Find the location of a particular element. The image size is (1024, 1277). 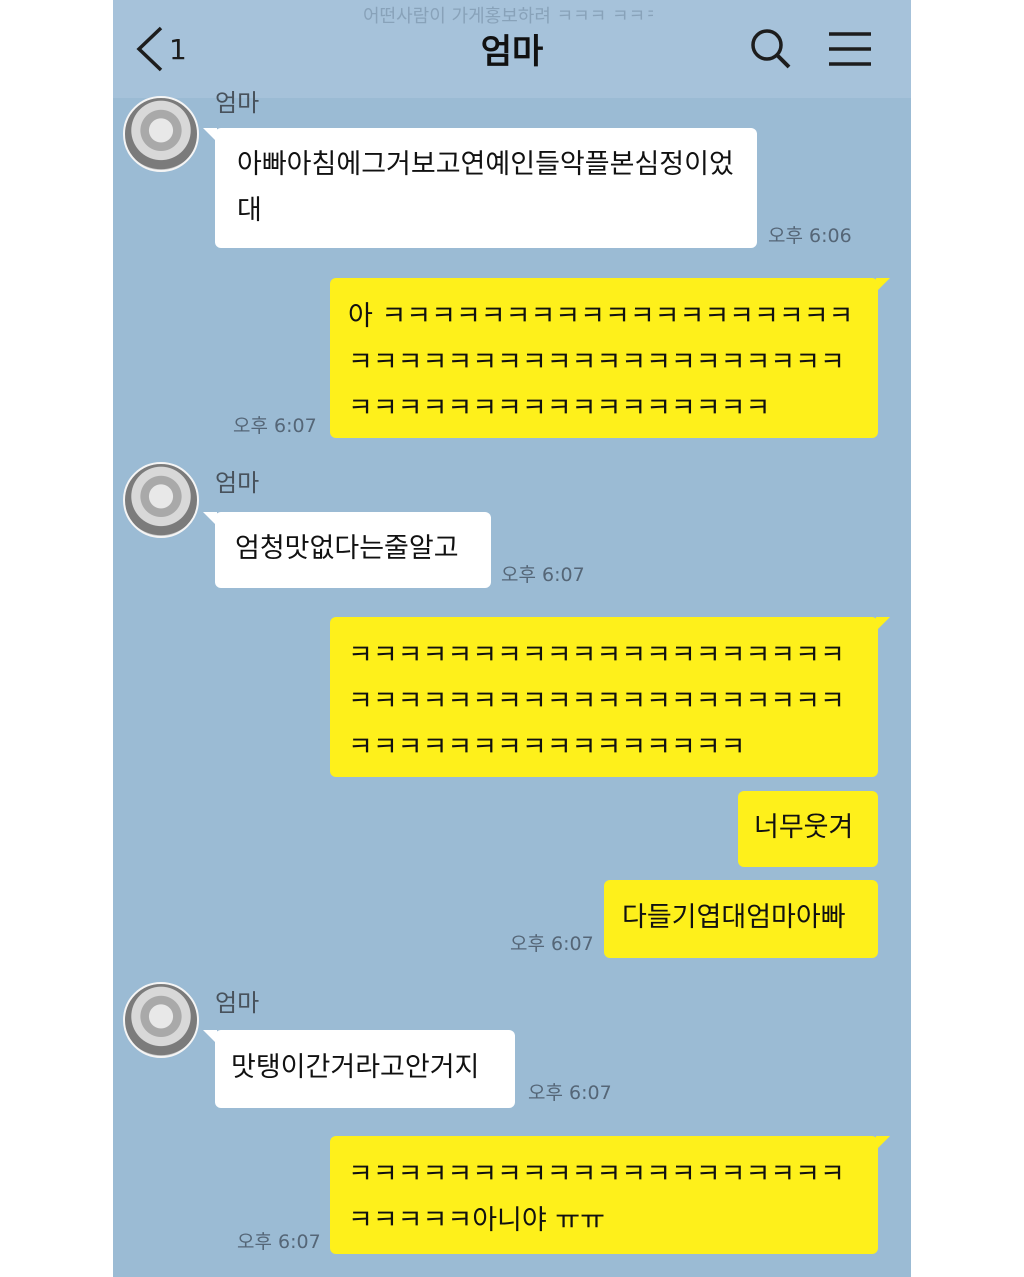

menu-icon is located at coordinates (850, 49).